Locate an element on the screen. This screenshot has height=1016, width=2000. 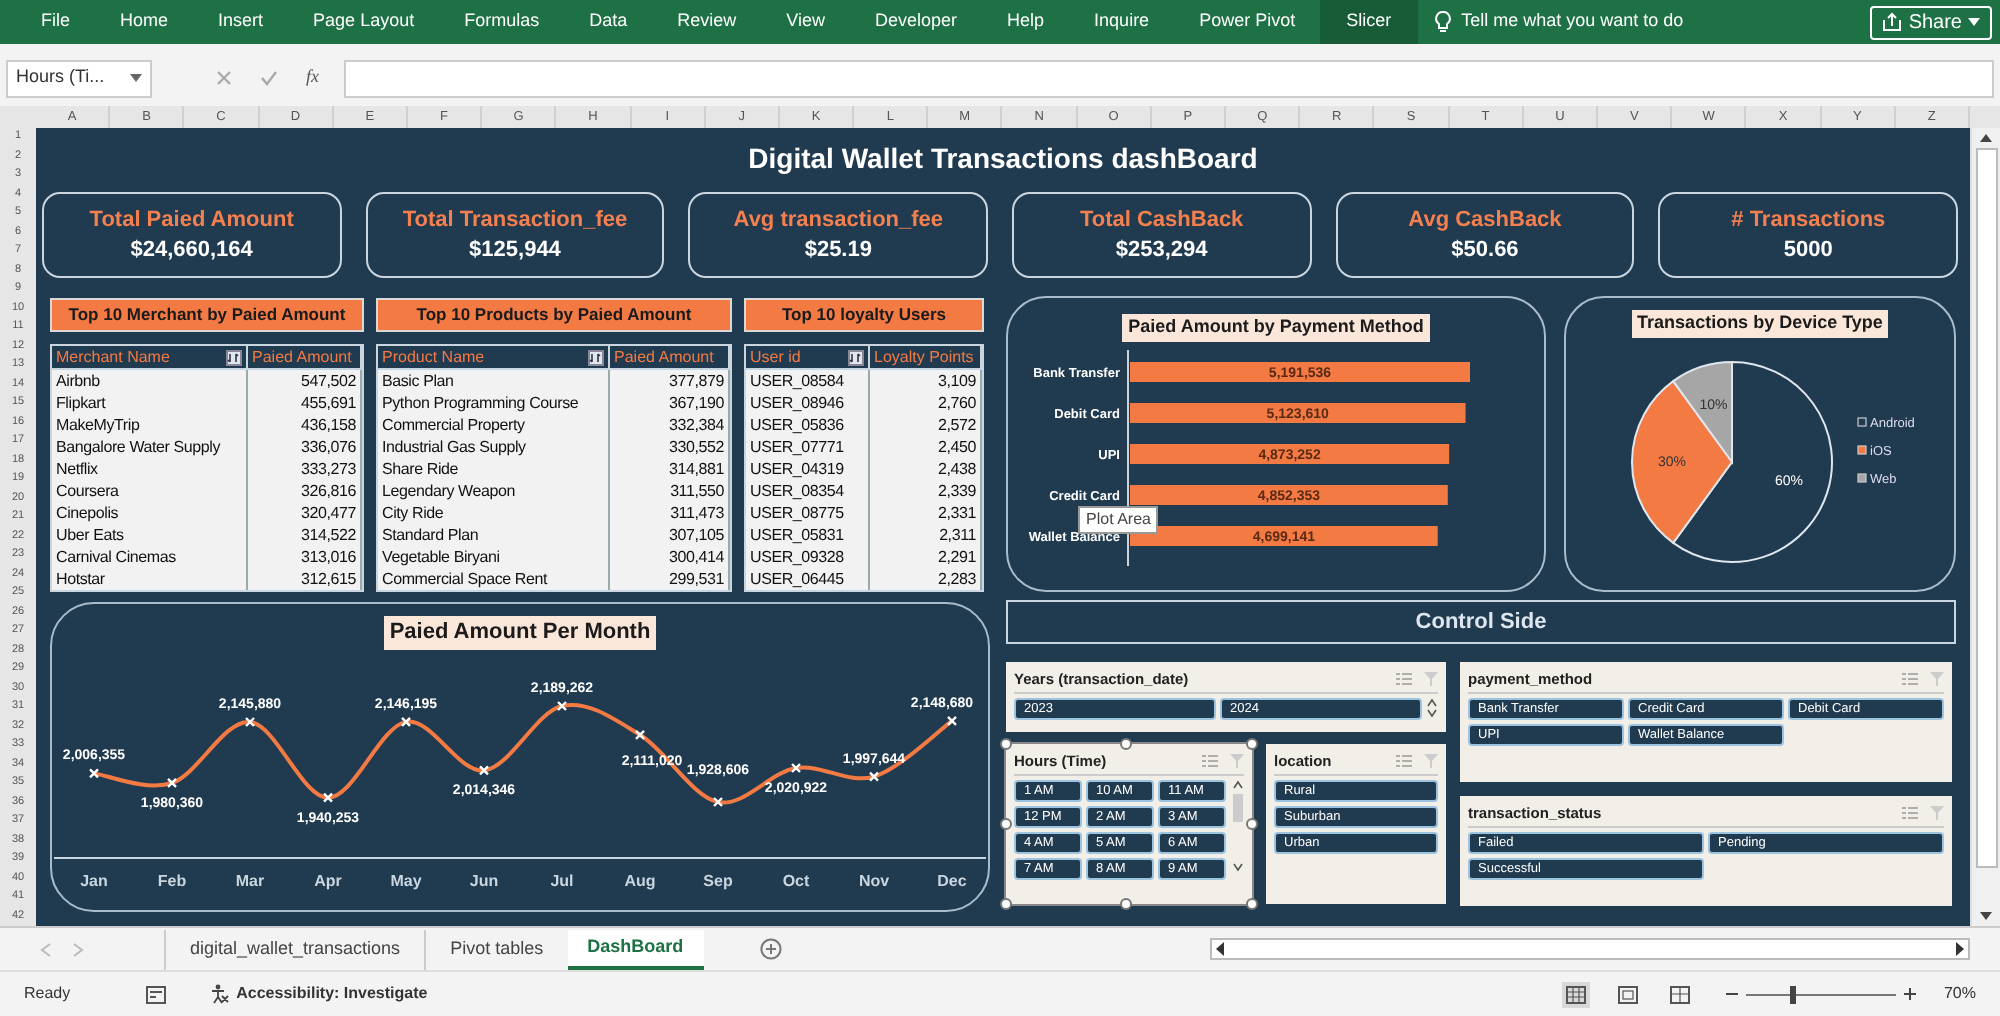
table-title: Top 10 Merchant by Paied Amount is located at coordinates (207, 315).